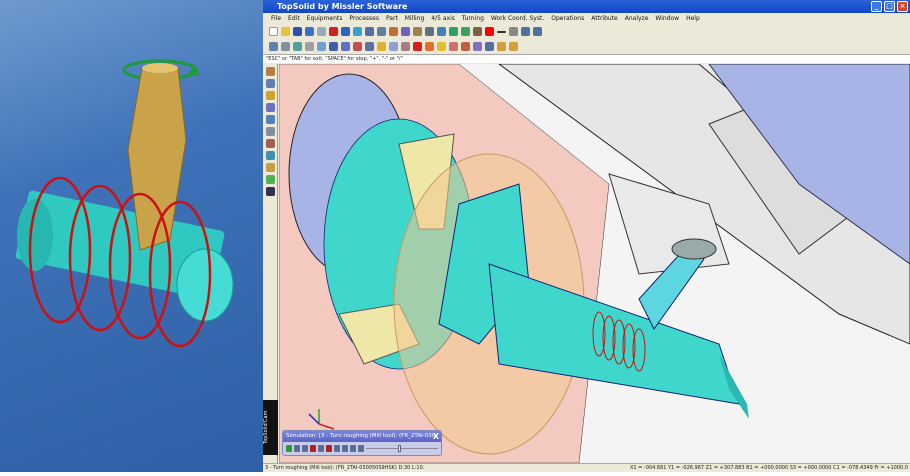  I want to click on hatch-icon, so click(513, 31).